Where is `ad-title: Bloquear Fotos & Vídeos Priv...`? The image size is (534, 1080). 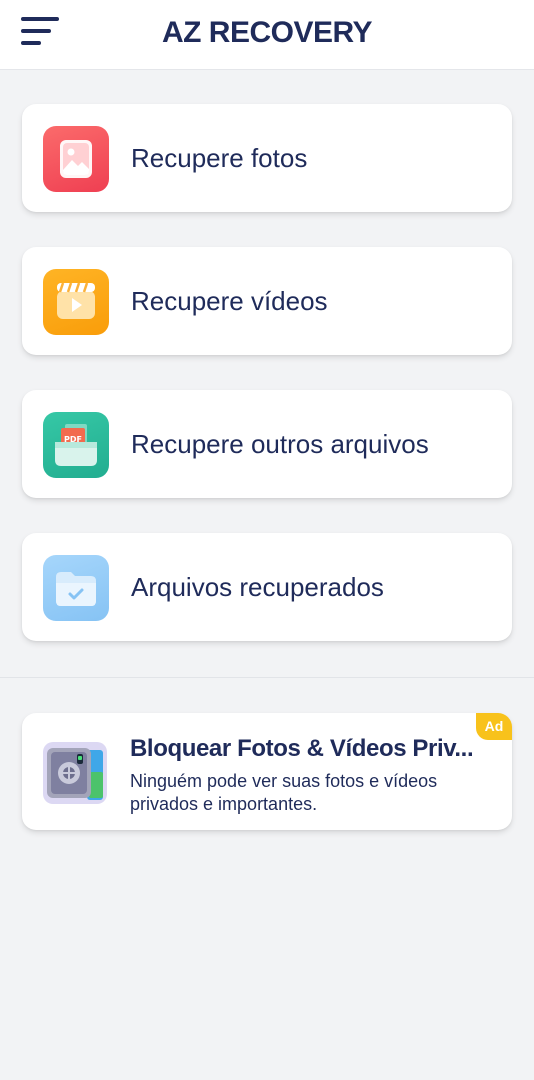 ad-title: Bloquear Fotos & Vídeos Priv... is located at coordinates (302, 748).